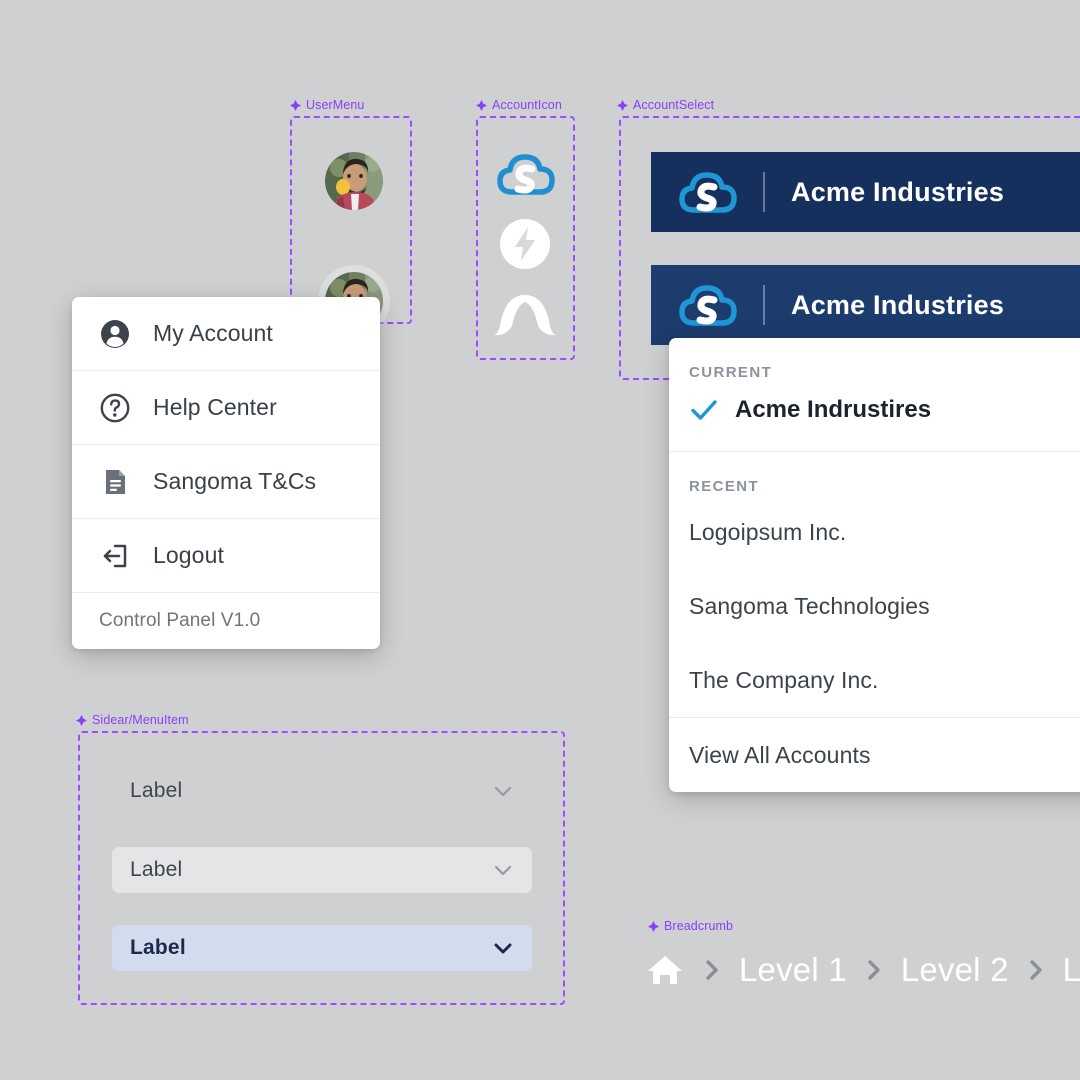  I want to click on control-panel-version: Control Panel V1.0, so click(180, 620).